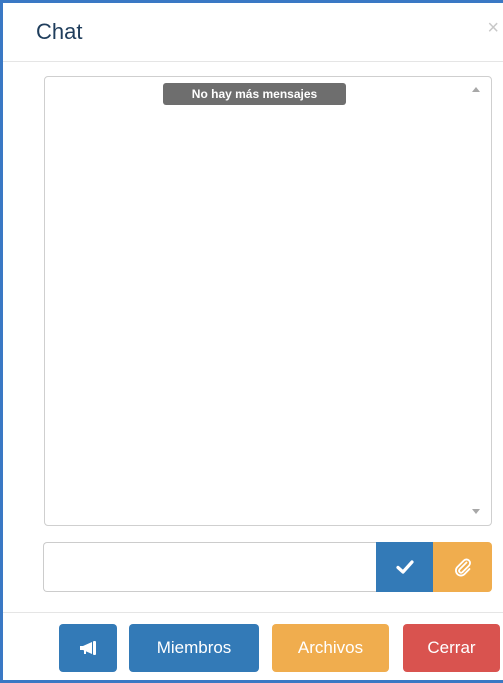 Image resolution: width=503 pixels, height=683 pixels. Describe the element at coordinates (254, 94) in the screenshot. I see `no-more-messages-badge: No hay más mensajes` at that location.